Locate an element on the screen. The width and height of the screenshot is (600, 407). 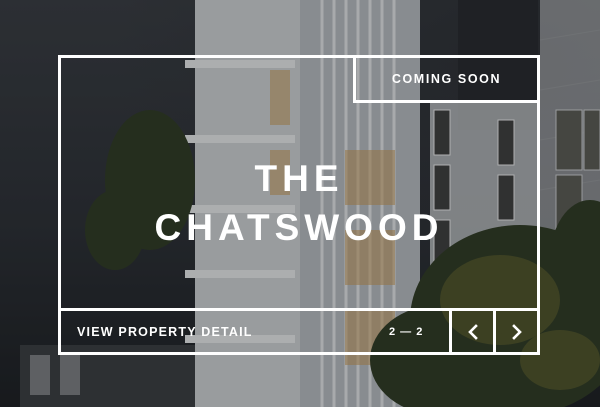
previous-slide-button is located at coordinates (471, 331).